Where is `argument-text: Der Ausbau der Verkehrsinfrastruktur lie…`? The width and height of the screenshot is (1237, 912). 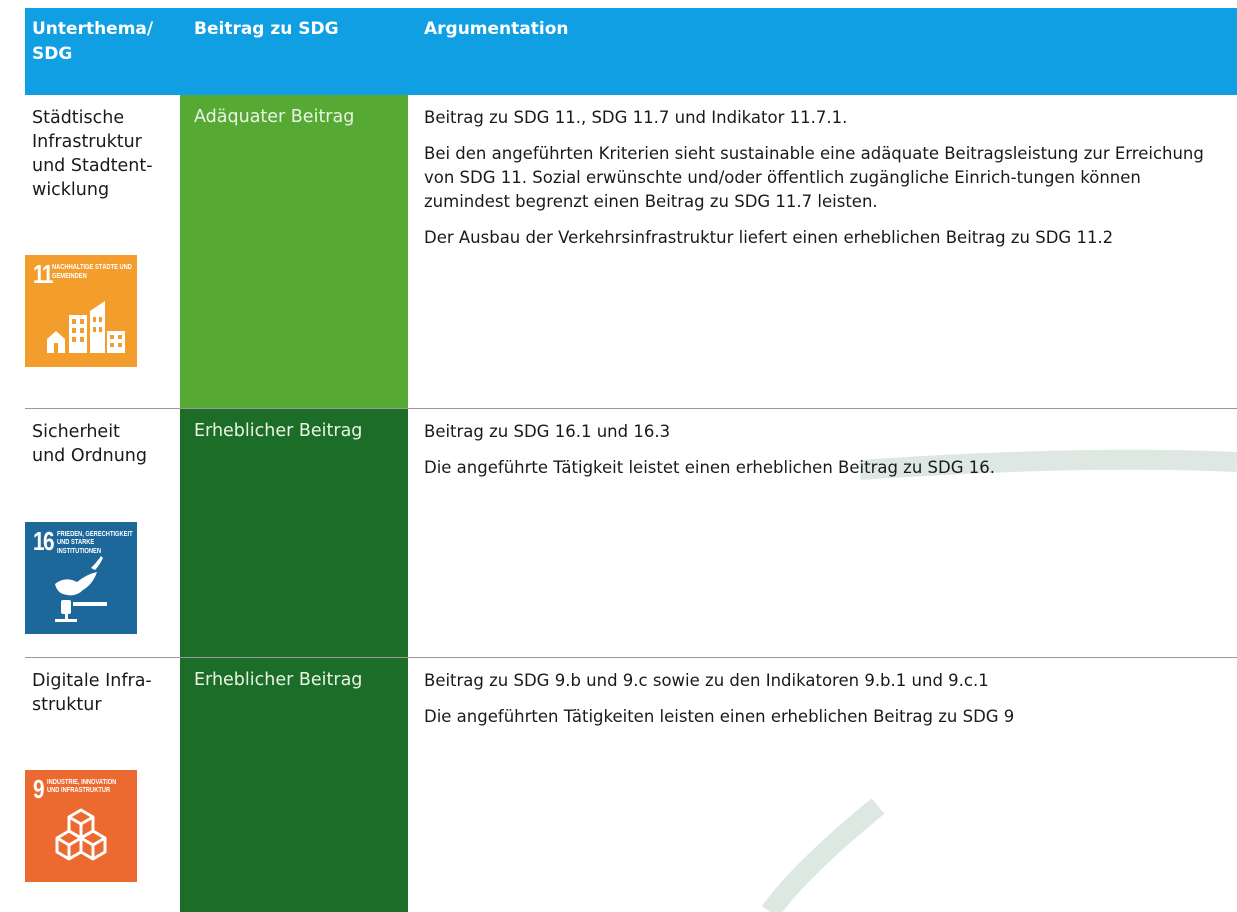
argument-text: Der Ausbau der Verkehrsinfrastruktur lie… is located at coordinates (769, 237).